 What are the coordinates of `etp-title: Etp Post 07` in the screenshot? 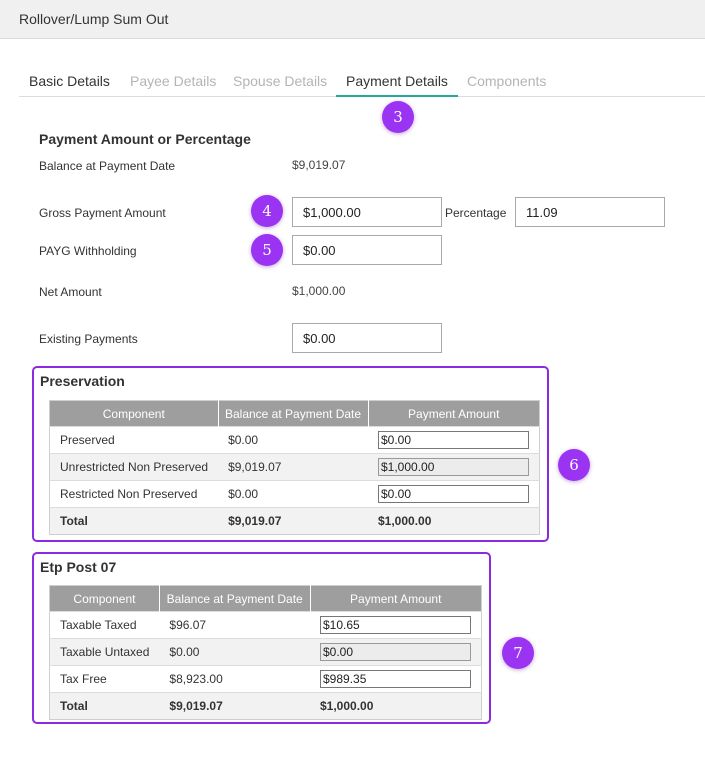 It's located at (78, 567).